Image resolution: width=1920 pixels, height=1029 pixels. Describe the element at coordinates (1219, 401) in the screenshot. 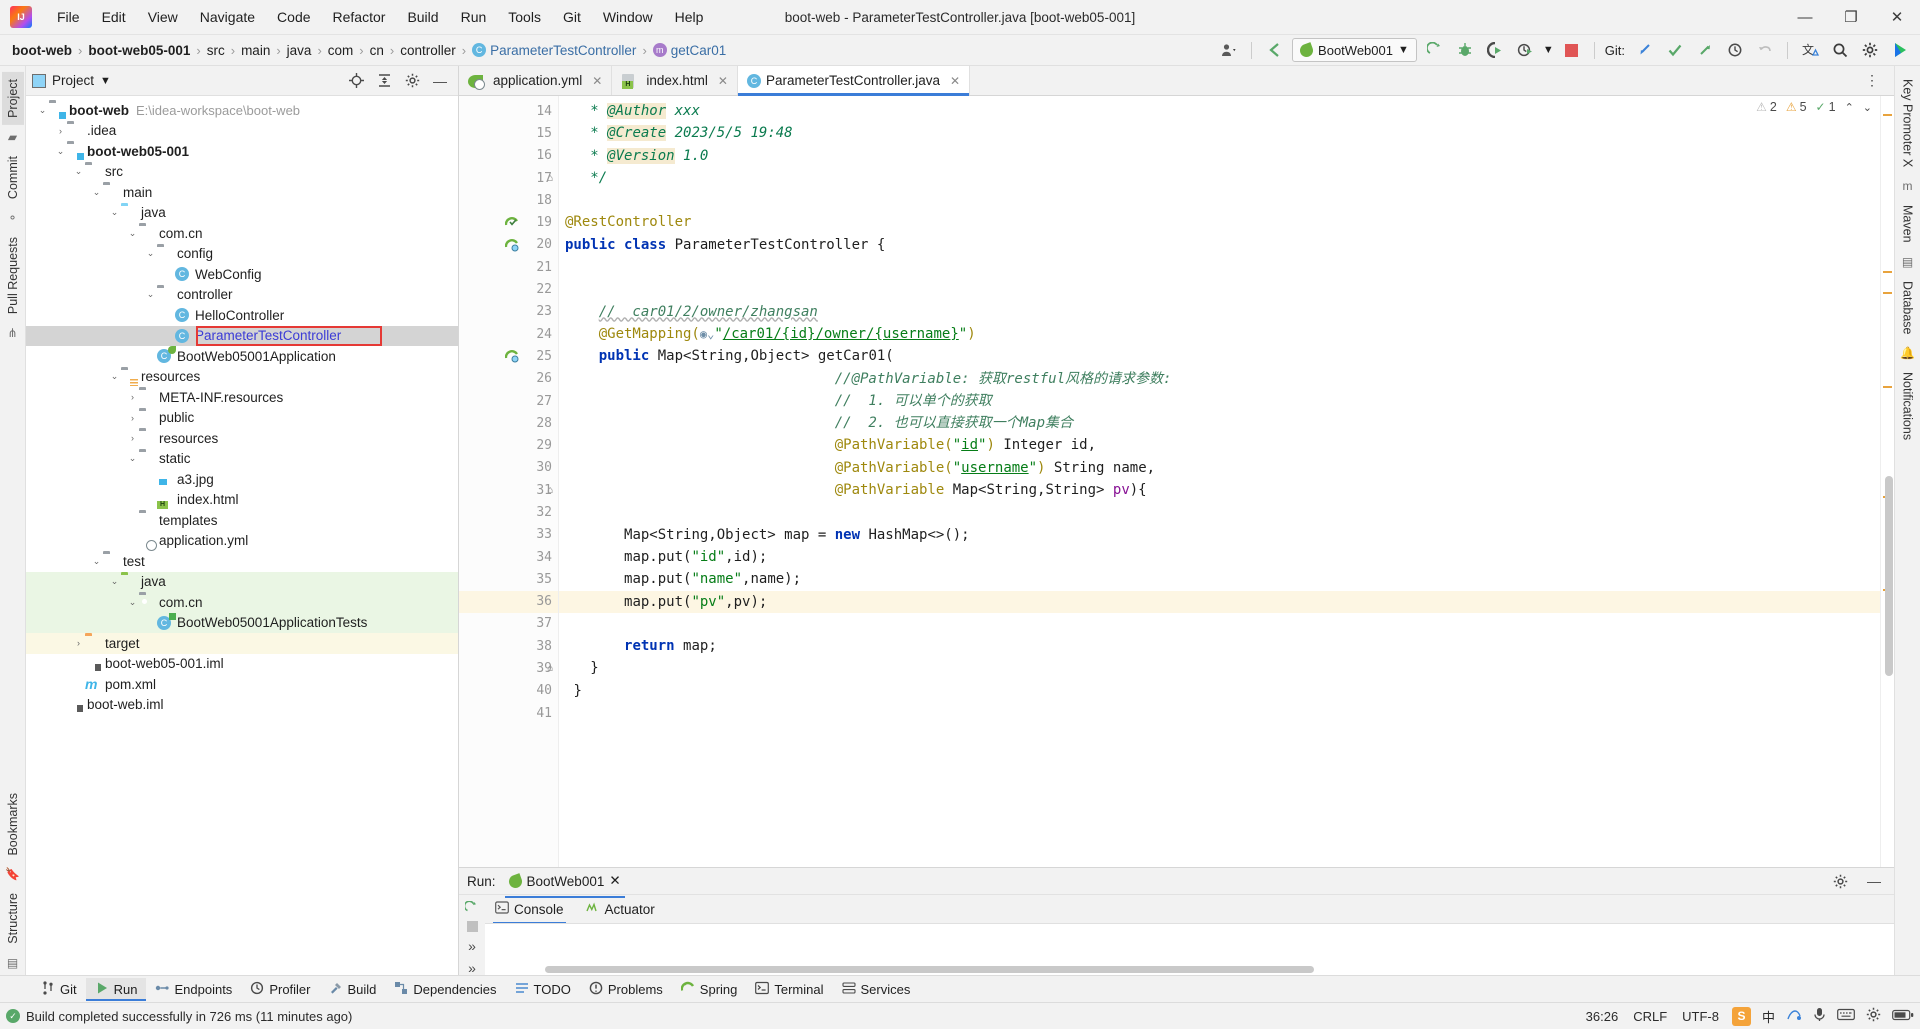

I see `code-line: // 1. 可以单个的获取` at that location.